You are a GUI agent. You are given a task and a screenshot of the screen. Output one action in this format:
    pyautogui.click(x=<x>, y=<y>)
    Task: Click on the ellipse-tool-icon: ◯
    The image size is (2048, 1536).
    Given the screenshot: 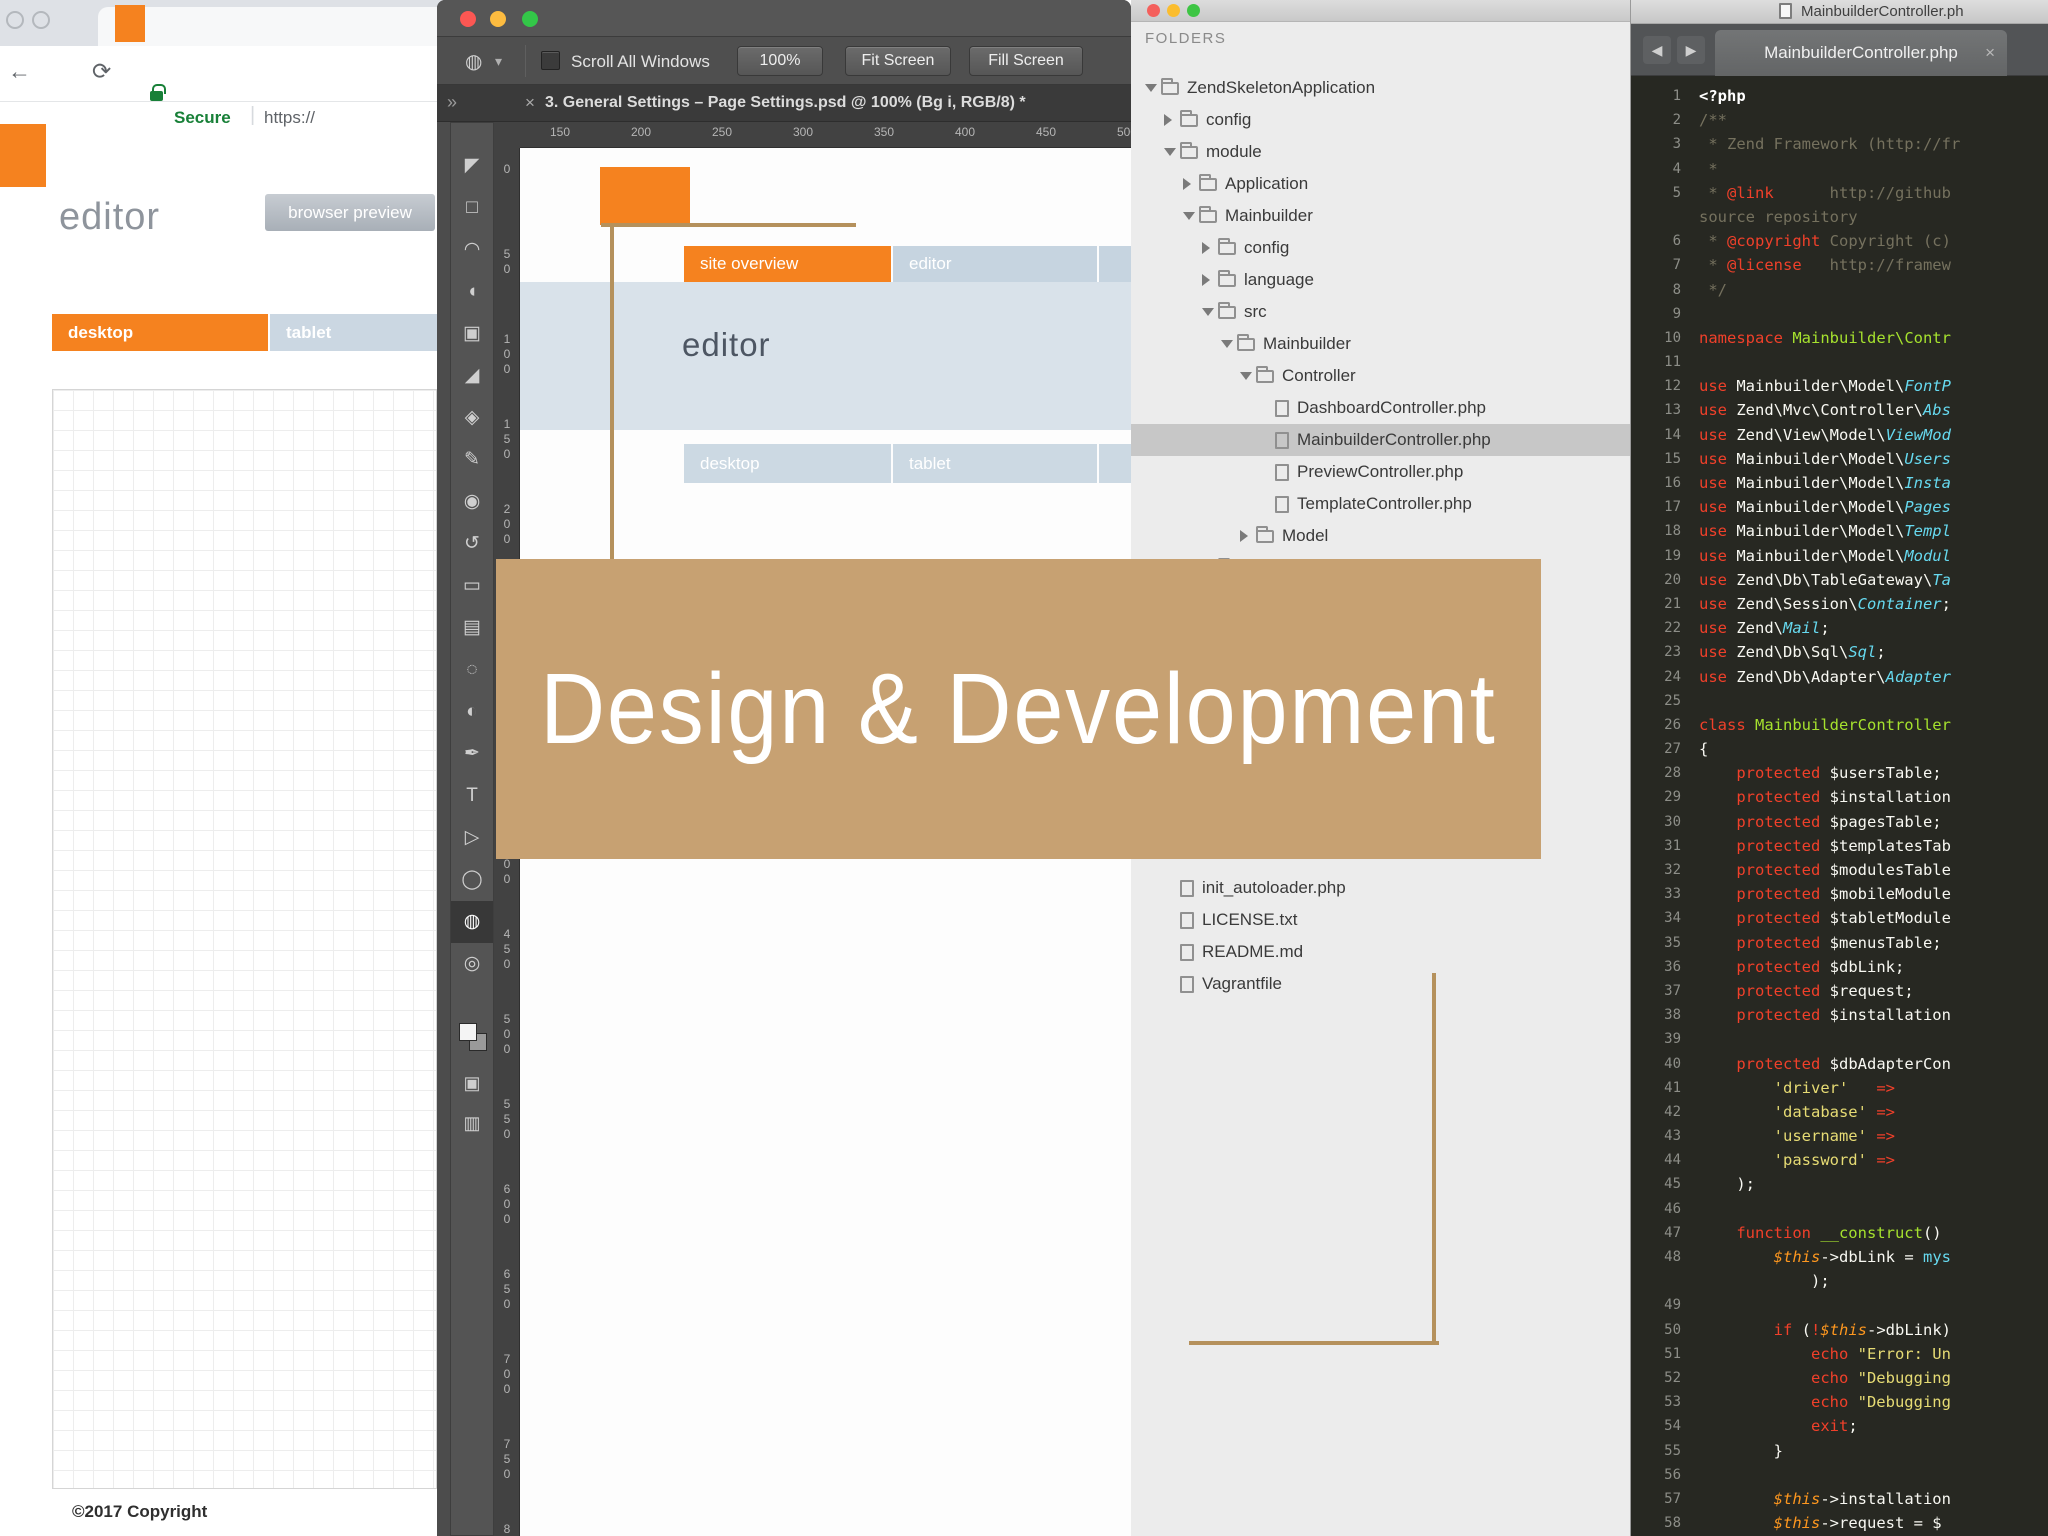 What is the action you would take?
    pyautogui.click(x=472, y=880)
    